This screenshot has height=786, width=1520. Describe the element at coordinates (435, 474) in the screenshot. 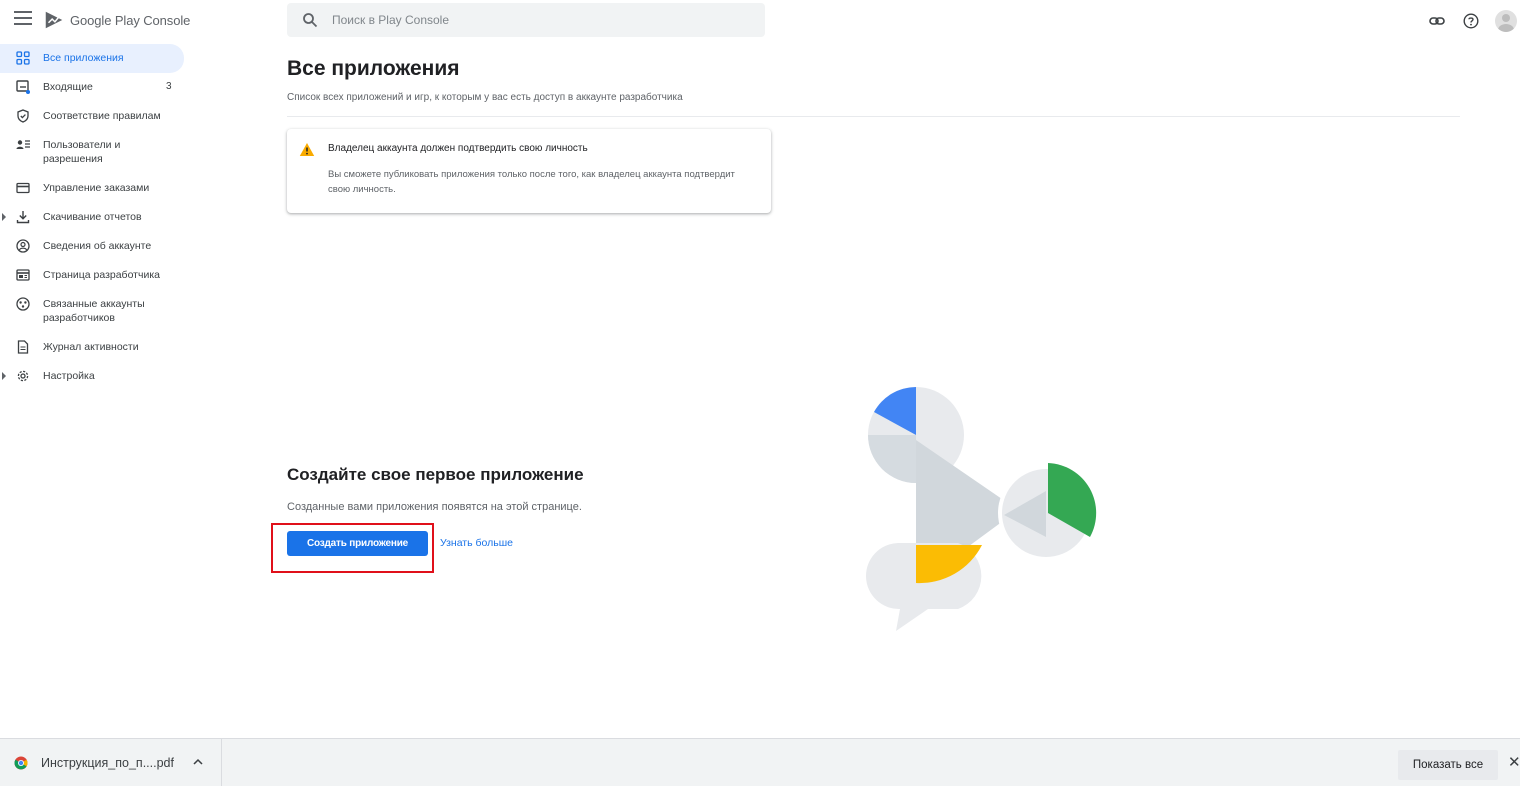

I see `empty-state-title: Создайте свое первое приложение` at that location.